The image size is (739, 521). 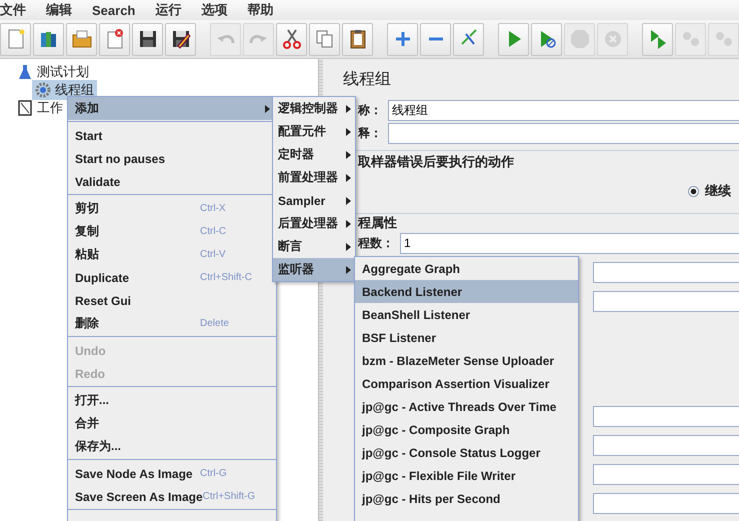 What do you see at coordinates (468, 39) in the screenshot?
I see `toggle-button` at bounding box center [468, 39].